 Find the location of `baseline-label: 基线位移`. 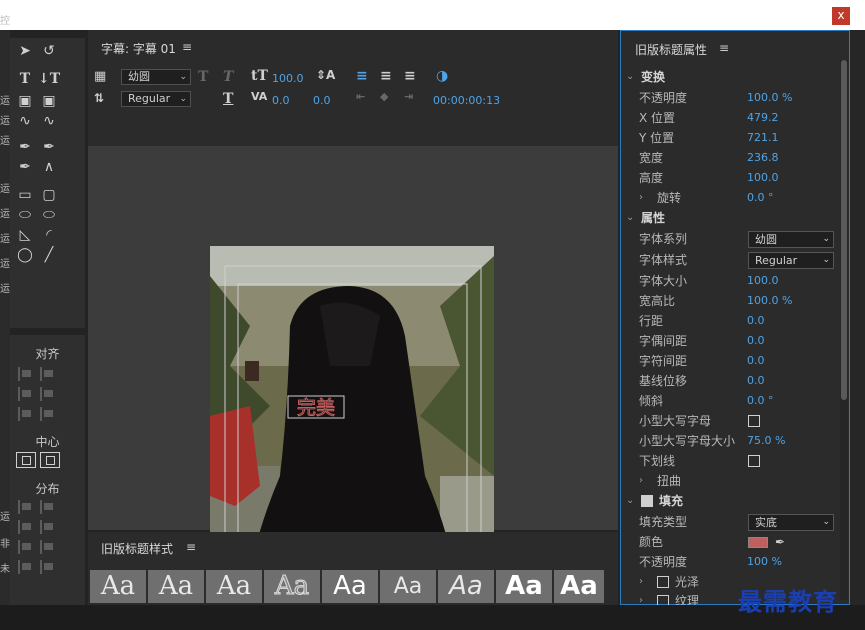

baseline-label: 基线位移 is located at coordinates (663, 381).